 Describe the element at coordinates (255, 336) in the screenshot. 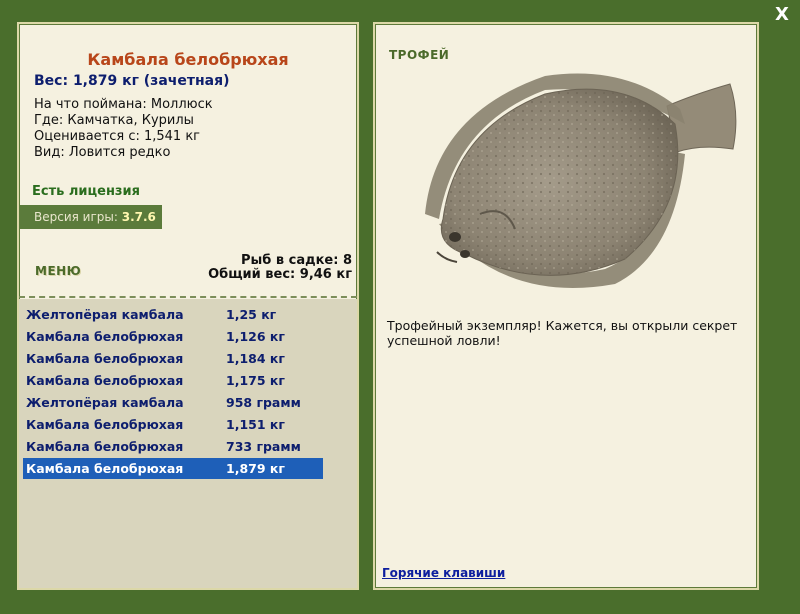

I see `catch-weight: 1,126 кг` at that location.